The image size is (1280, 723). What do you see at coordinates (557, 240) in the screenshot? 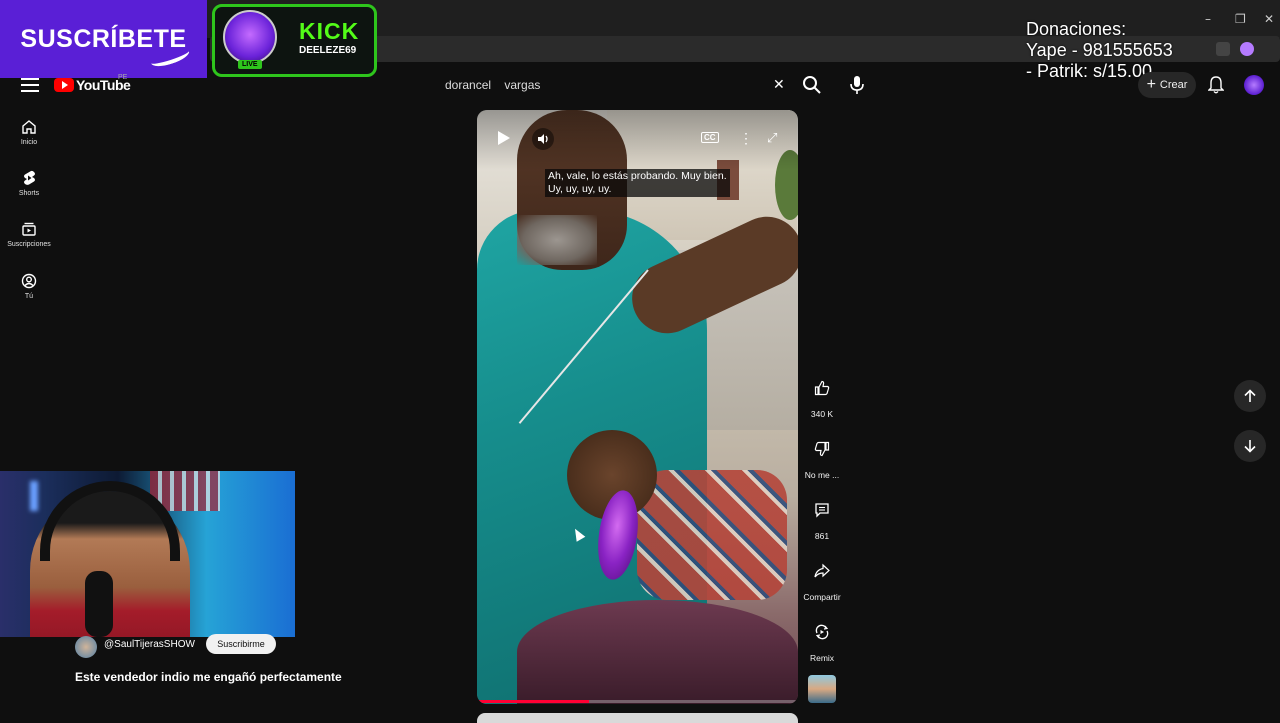
I see `video-scene-beard` at bounding box center [557, 240].